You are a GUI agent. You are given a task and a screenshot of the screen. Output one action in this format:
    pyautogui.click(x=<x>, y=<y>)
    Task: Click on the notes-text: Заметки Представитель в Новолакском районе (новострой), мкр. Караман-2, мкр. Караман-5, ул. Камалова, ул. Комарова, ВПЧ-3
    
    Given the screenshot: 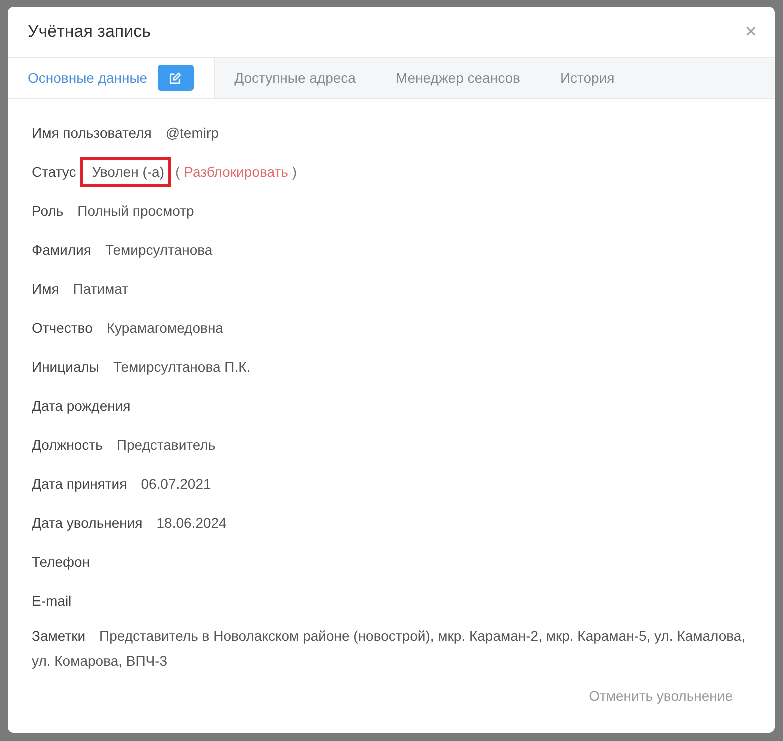 What is the action you would take?
    pyautogui.click(x=389, y=649)
    